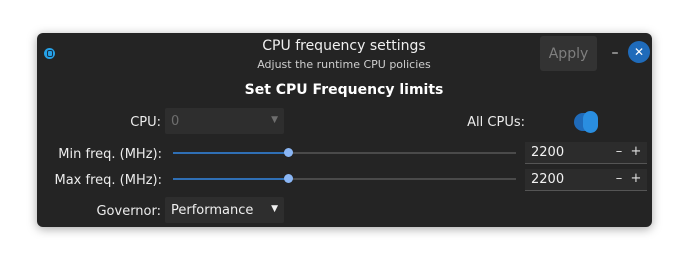  Describe the element at coordinates (344, 153) in the screenshot. I see `min-freq-slider` at that location.